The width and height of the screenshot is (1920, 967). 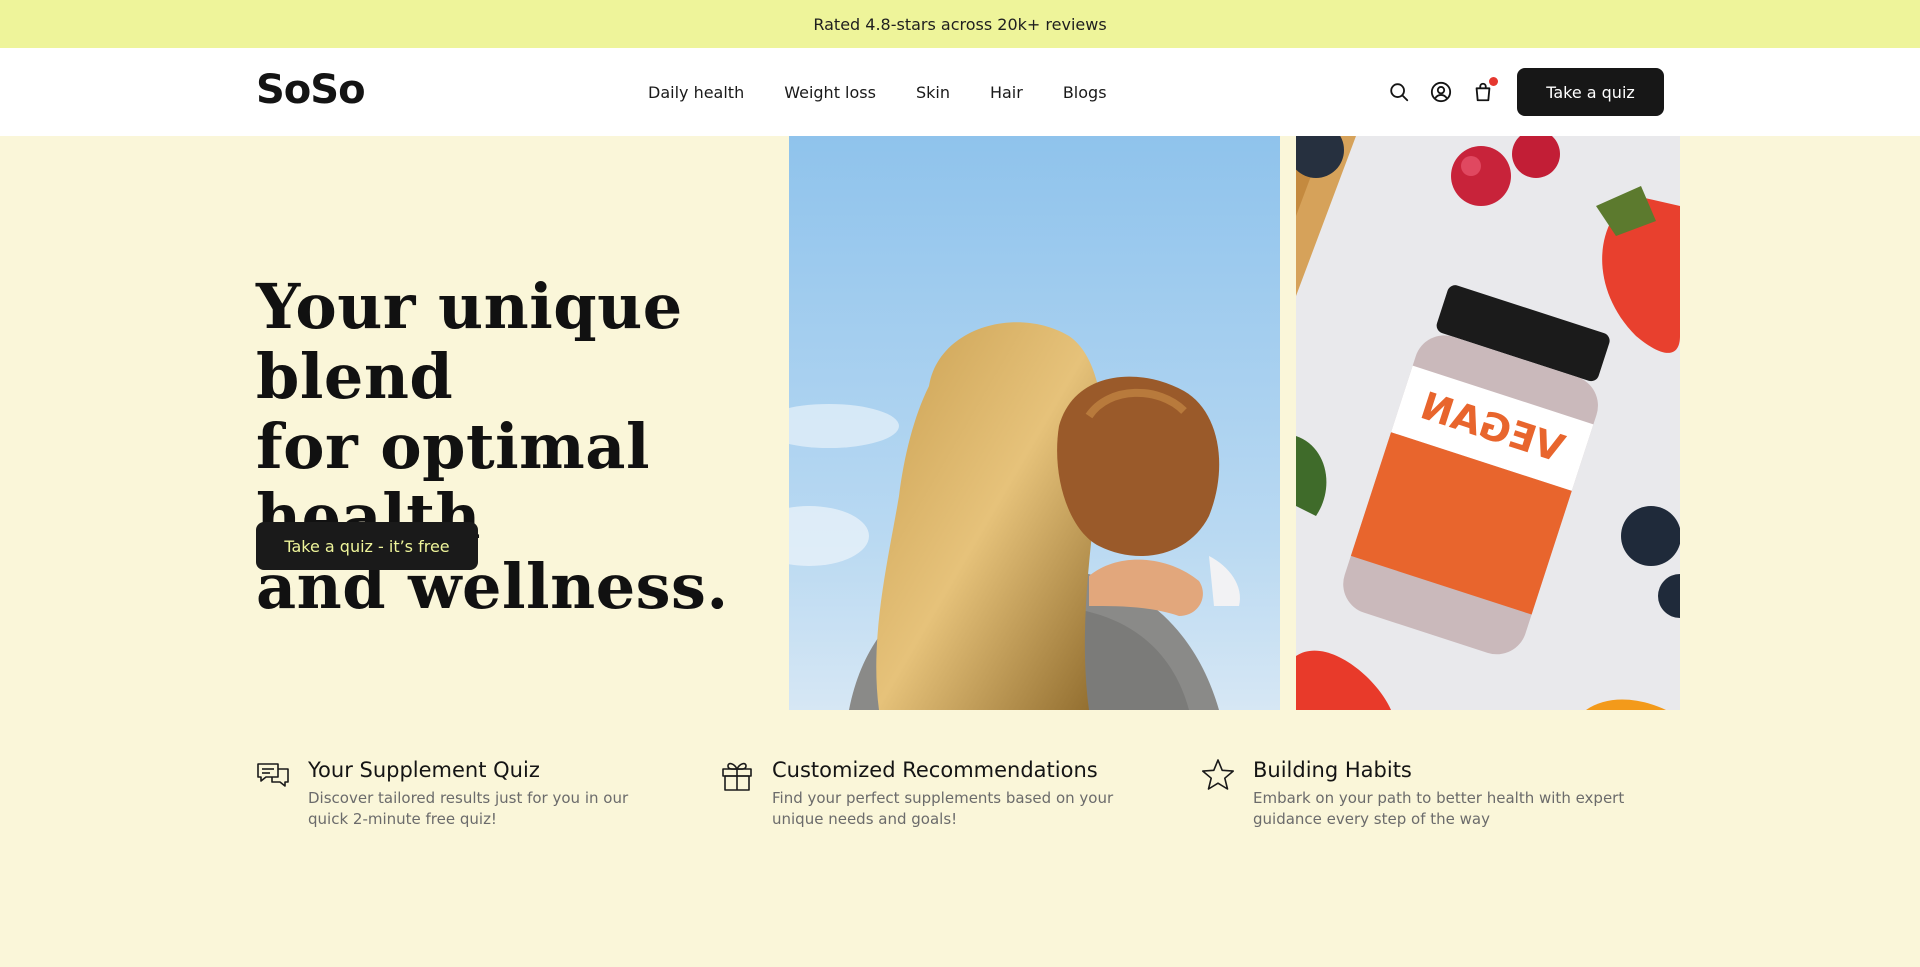 I want to click on nav-item-daily-health: Daily health, so click(x=696, y=92).